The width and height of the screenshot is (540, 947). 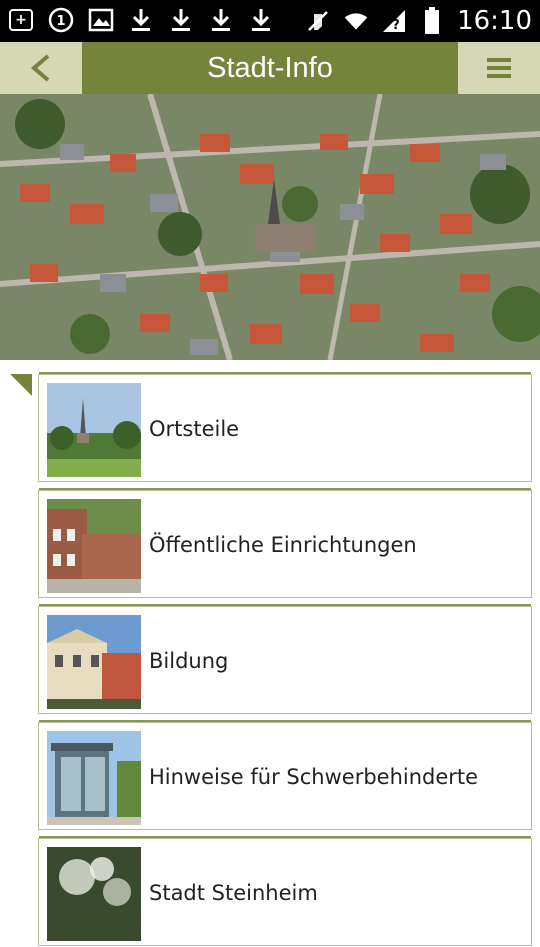 What do you see at coordinates (318, 21) in the screenshot?
I see `mute-icon` at bounding box center [318, 21].